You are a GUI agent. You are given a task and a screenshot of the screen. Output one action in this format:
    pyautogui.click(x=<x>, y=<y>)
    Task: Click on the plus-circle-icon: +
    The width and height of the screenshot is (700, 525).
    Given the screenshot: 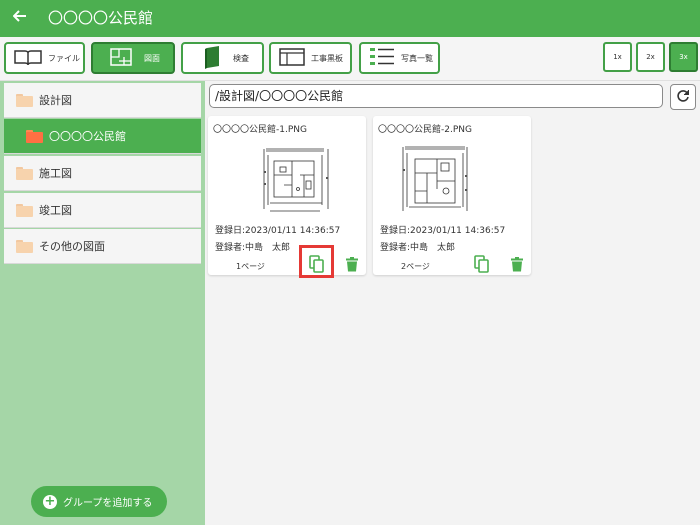 What is the action you would take?
    pyautogui.click(x=50, y=501)
    